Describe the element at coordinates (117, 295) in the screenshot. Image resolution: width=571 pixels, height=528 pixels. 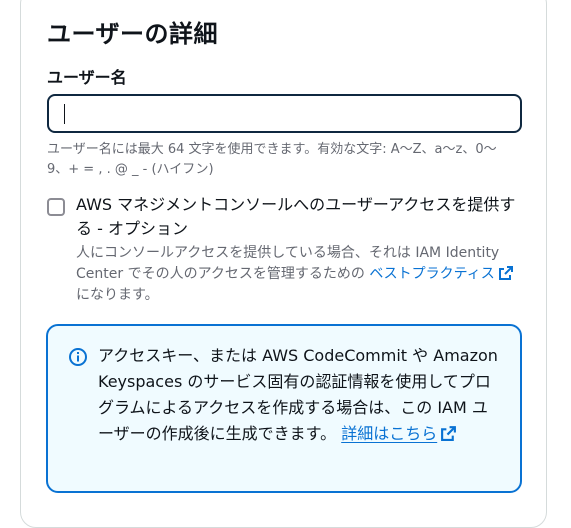
I see `console-access-description-suffix: になります。` at that location.